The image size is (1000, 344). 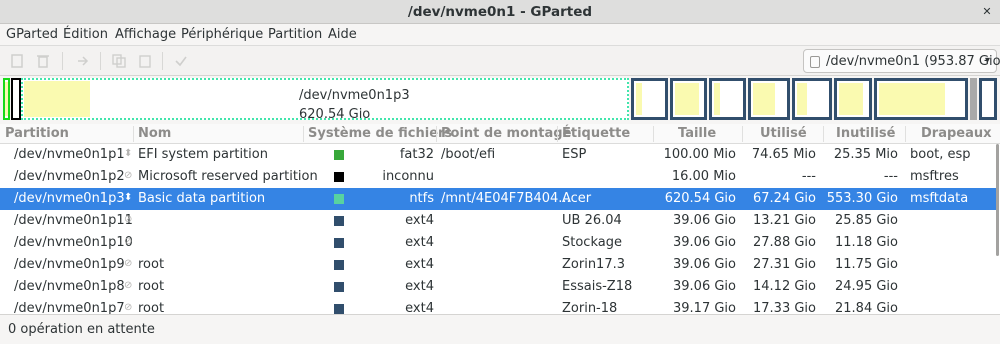 What do you see at coordinates (500, 329) in the screenshot?
I see `status-bar: 0 opération en attente` at bounding box center [500, 329].